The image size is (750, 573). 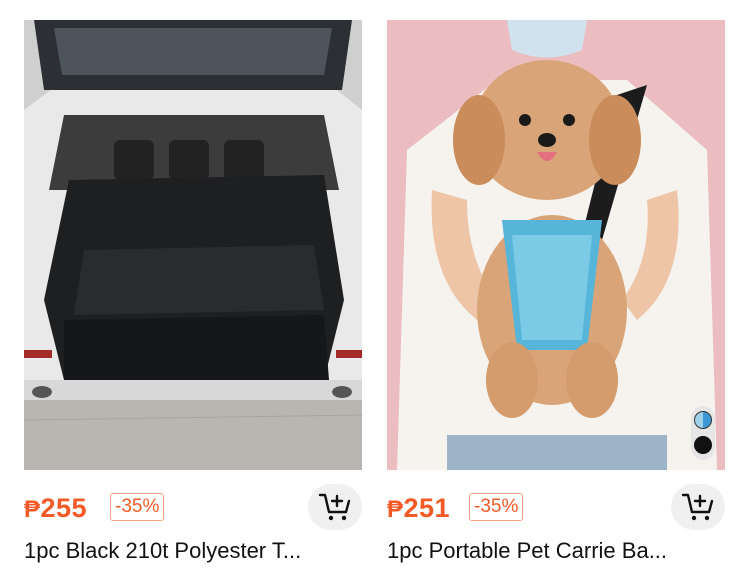 I want to click on color-swatches, so click(x=703, y=433).